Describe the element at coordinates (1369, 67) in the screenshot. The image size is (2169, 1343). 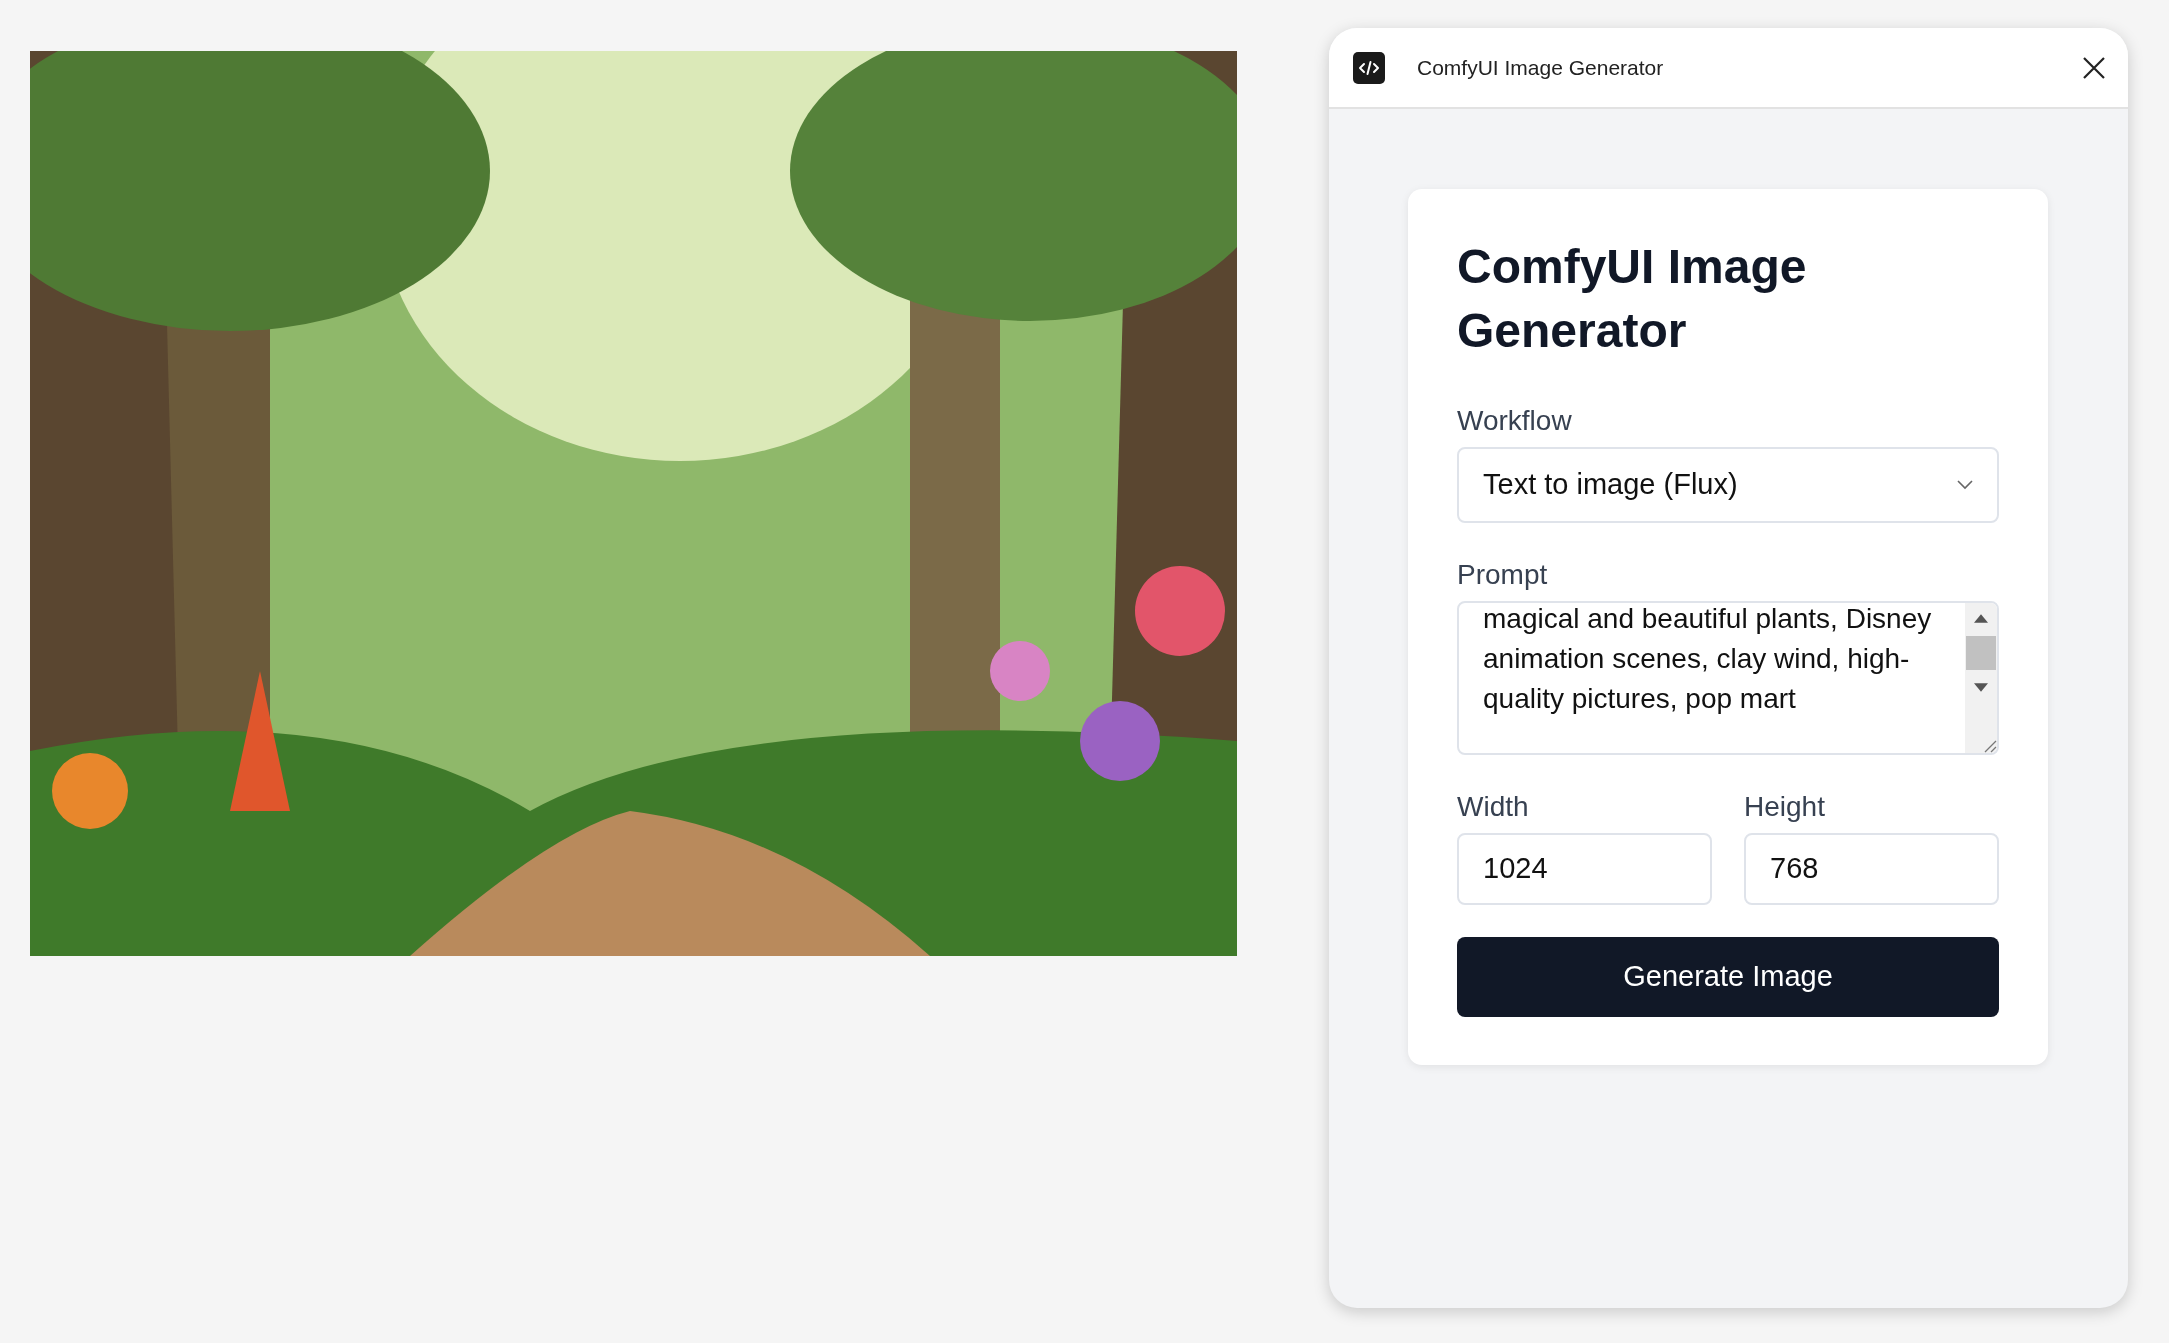
I see `code-icon` at that location.